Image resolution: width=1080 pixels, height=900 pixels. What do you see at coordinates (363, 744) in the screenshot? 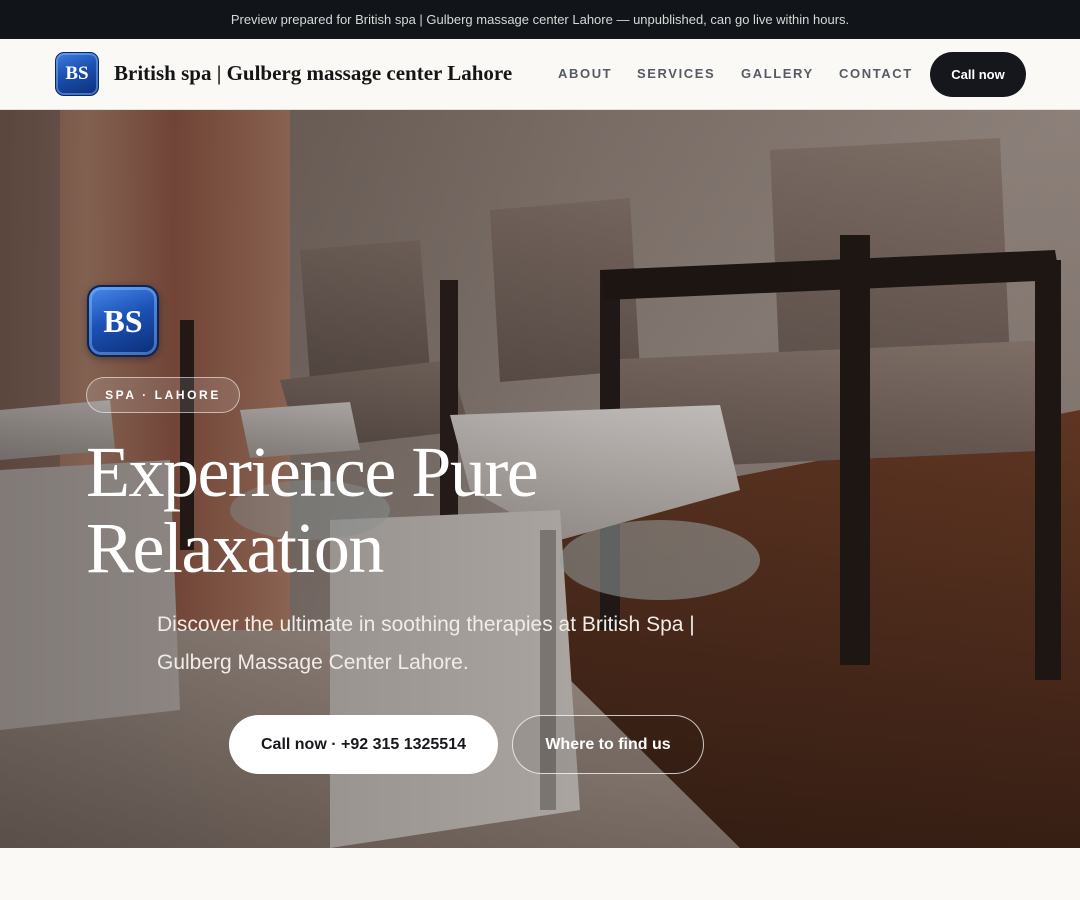
I see `call-phone-button: Call now · +92 315 1325514` at bounding box center [363, 744].